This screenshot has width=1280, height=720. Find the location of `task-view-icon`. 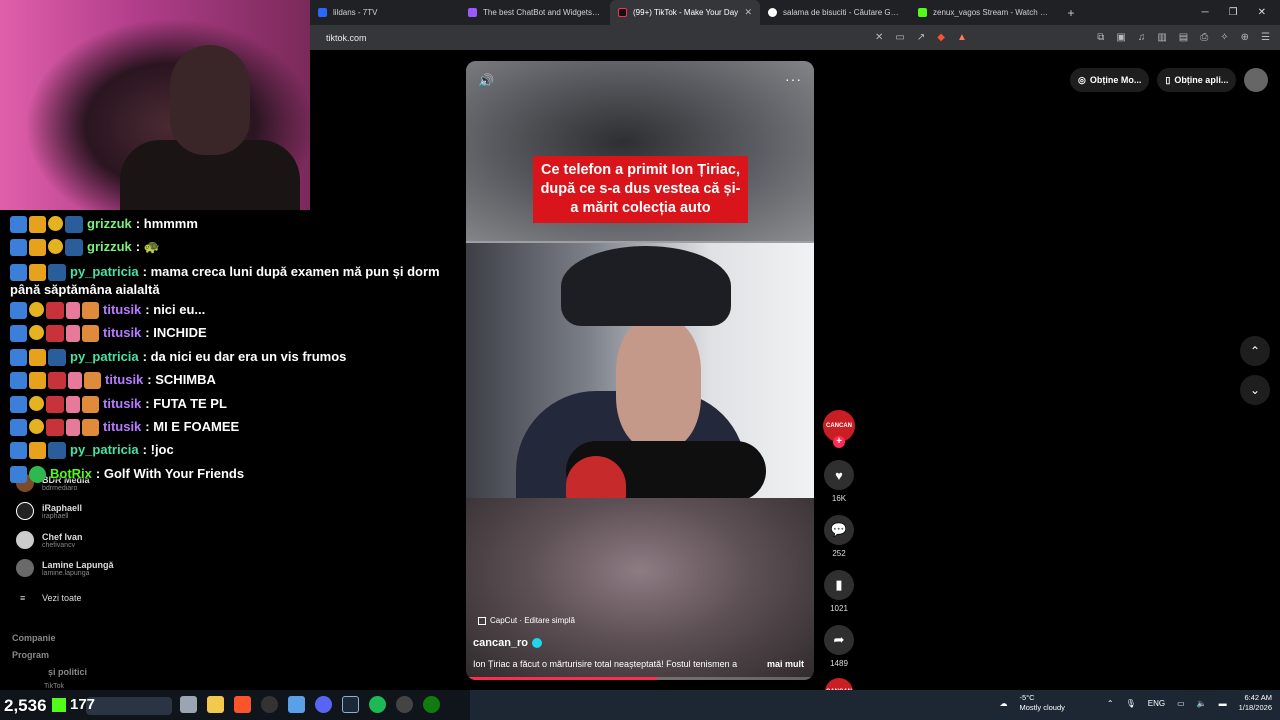

task-view-icon is located at coordinates (188, 704).